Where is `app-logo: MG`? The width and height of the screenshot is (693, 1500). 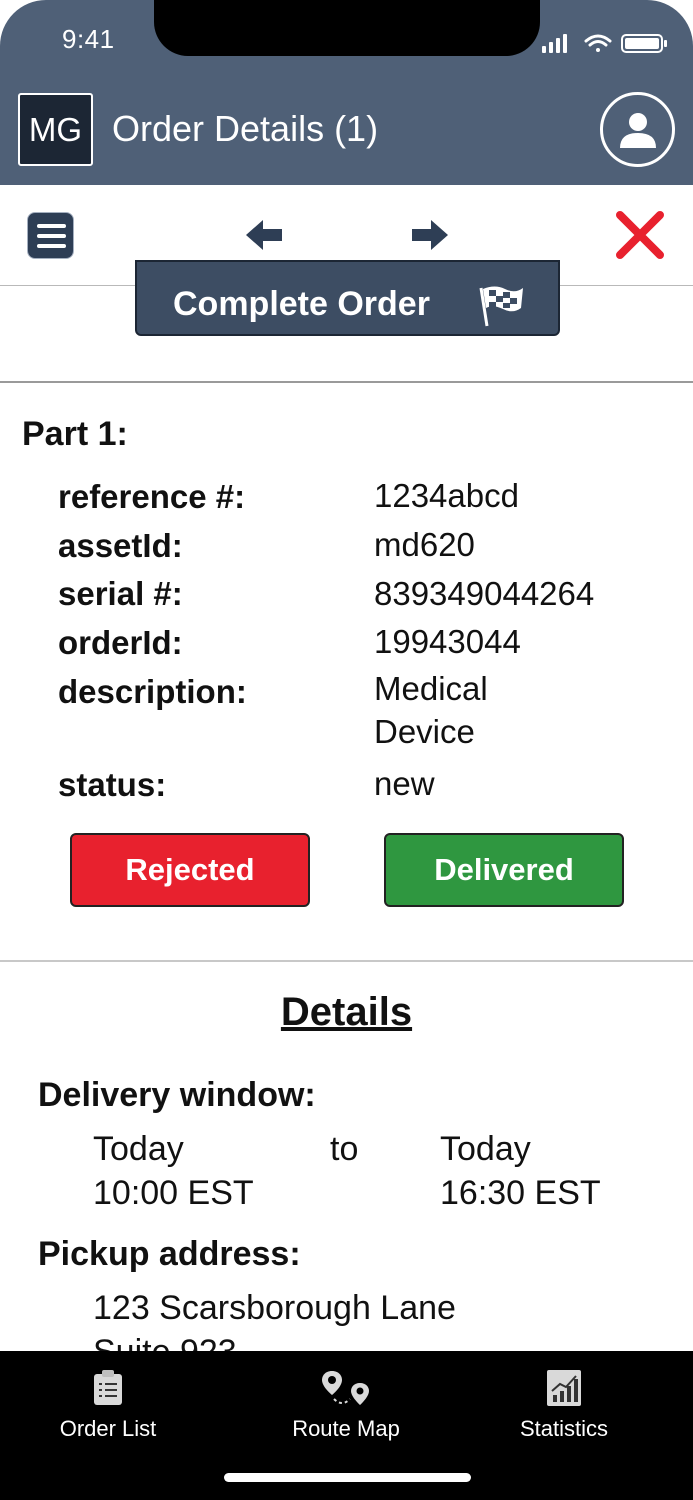 app-logo: MG is located at coordinates (55, 129).